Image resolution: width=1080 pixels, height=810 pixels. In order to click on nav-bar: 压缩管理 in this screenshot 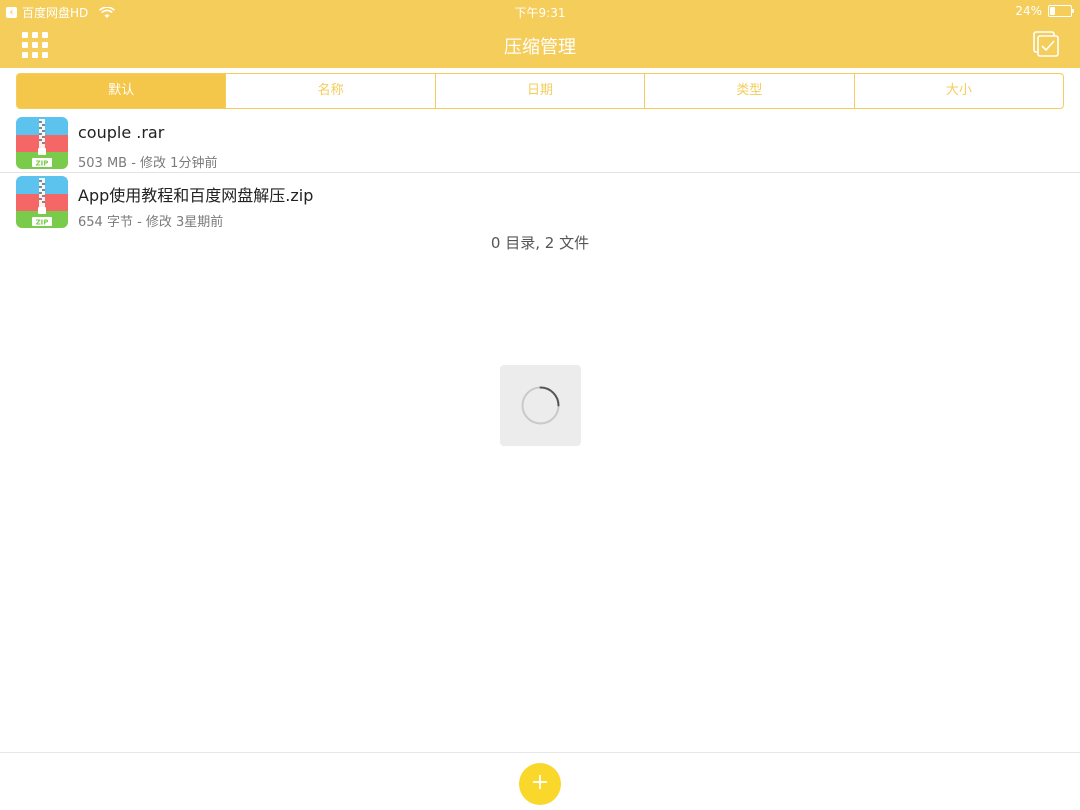, I will do `click(540, 45)`.